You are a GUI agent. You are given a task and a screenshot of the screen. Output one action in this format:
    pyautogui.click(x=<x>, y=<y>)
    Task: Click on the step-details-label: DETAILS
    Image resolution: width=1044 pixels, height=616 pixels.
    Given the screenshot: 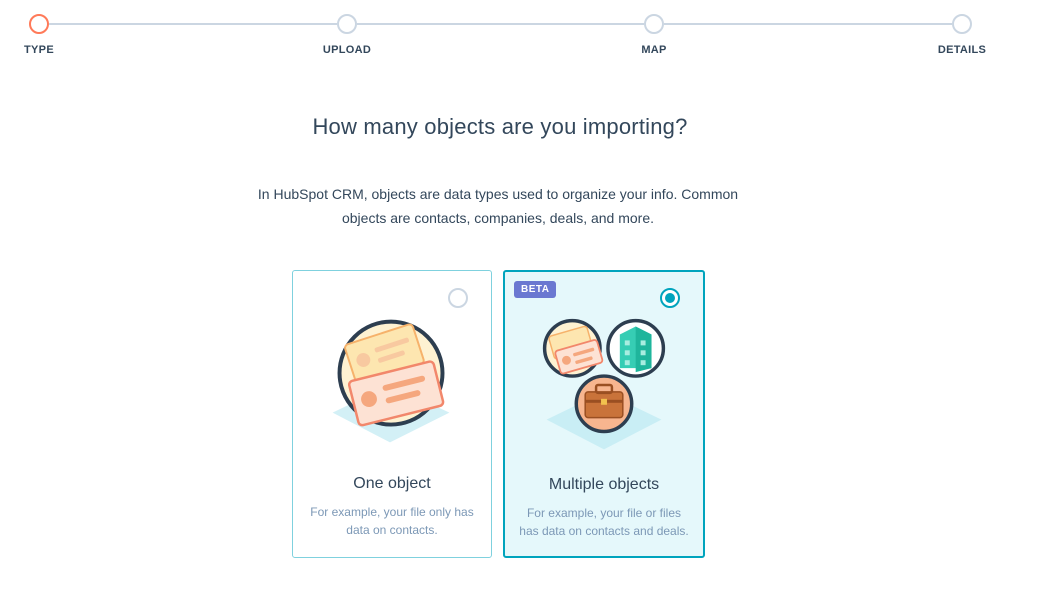 What is the action you would take?
    pyautogui.click(x=962, y=50)
    